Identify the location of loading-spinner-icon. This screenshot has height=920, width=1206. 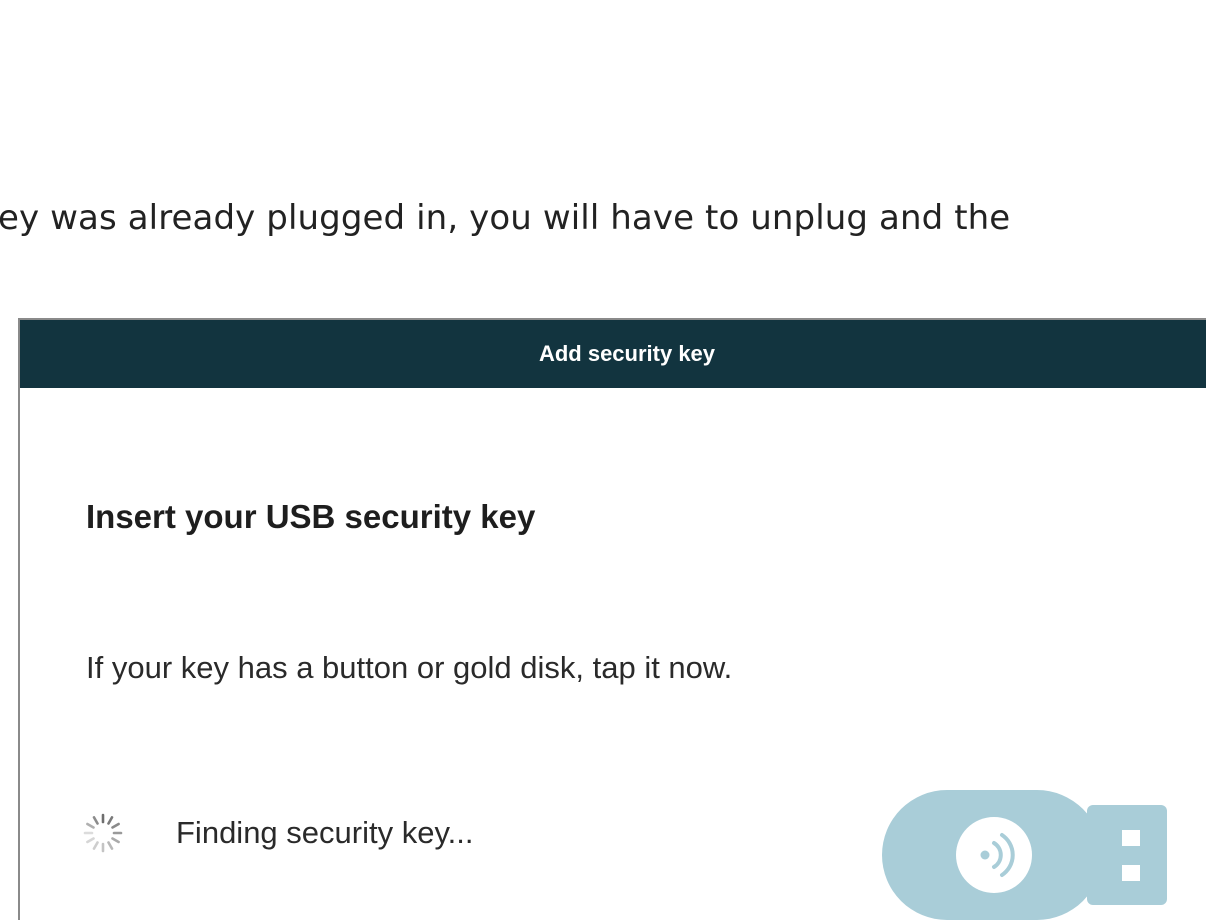
(103, 833).